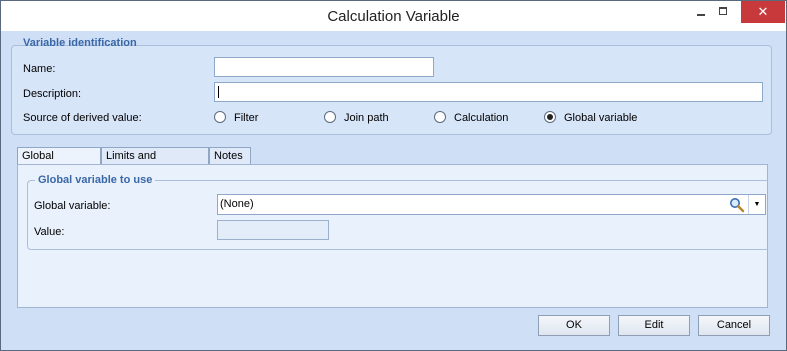 This screenshot has width=787, height=351. What do you see at coordinates (82, 118) in the screenshot?
I see `source-label: Source of derived value:` at bounding box center [82, 118].